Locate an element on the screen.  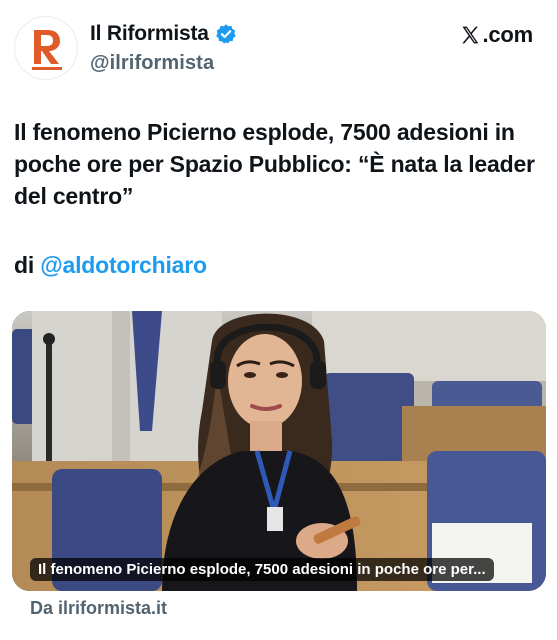
x-brand: .com is located at coordinates (496, 35).